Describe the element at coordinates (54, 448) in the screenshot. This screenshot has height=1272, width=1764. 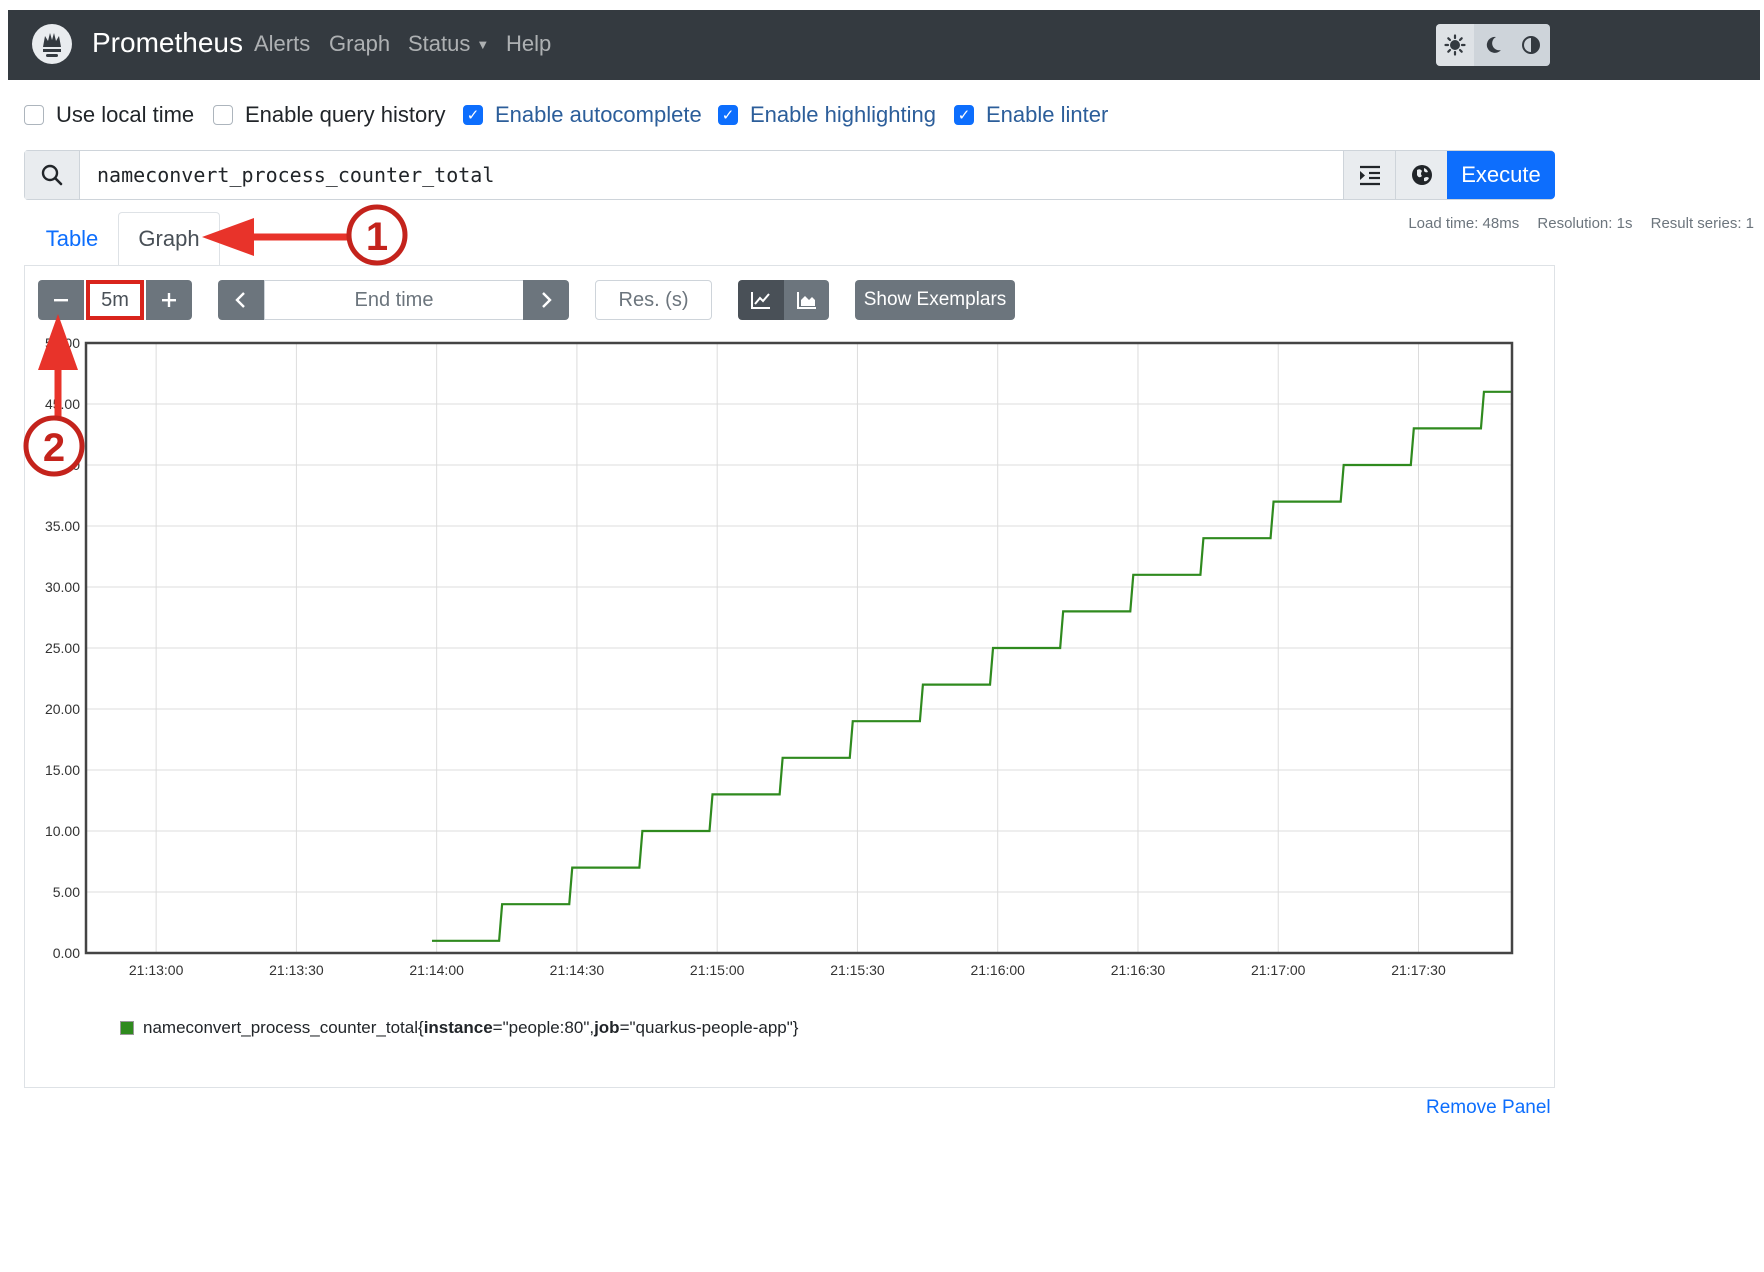
I see `annotation-number-2: 2` at that location.